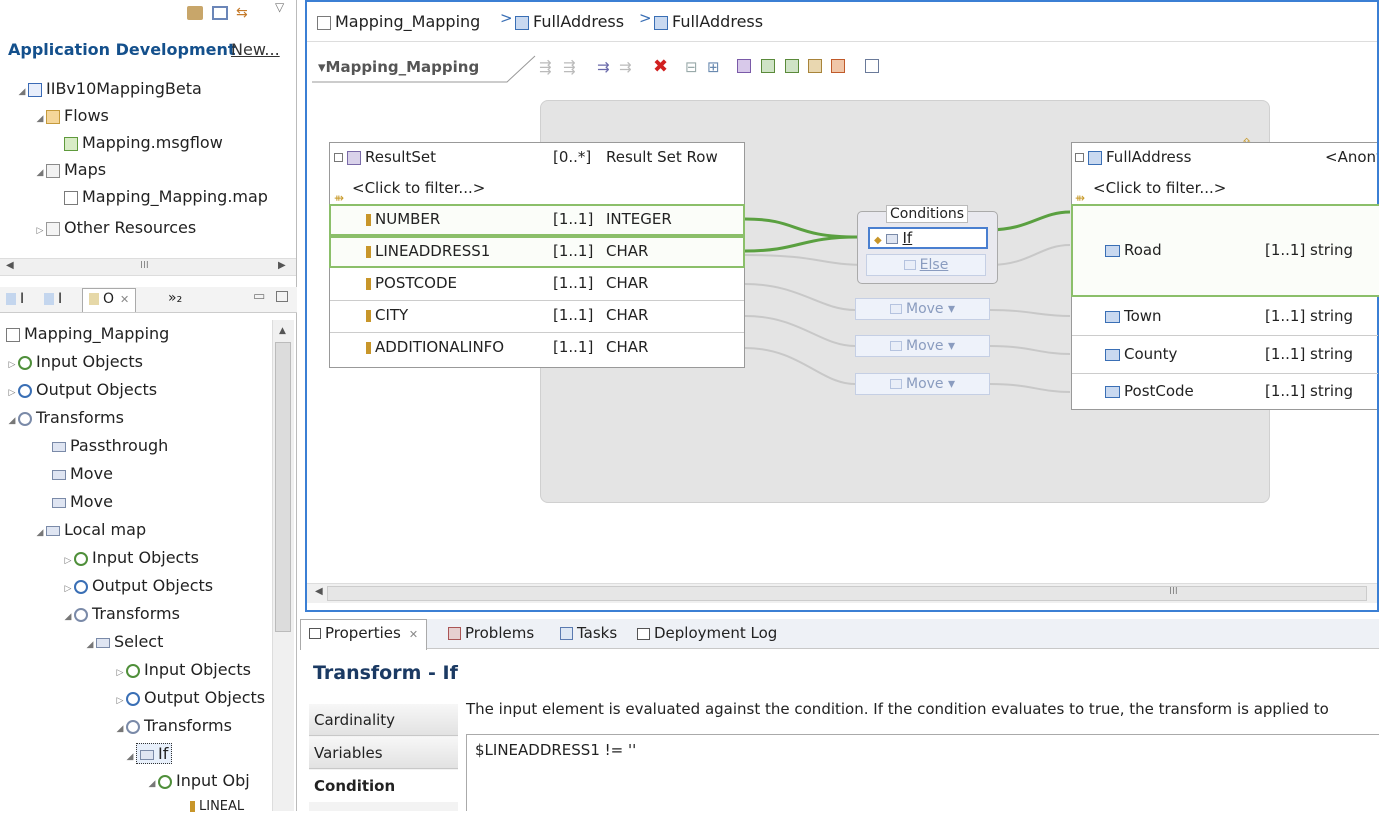  Describe the element at coordinates (707, 633) in the screenshot. I see `tab-deployment-log: Deployment Log` at that location.